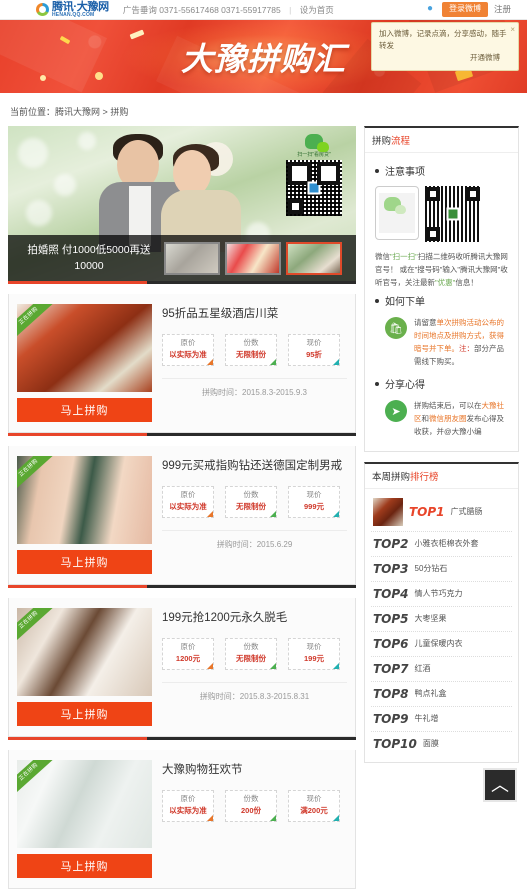 The width and height of the screenshot is (527, 889). What do you see at coordinates (500, 785) in the screenshot?
I see `back-to-top-button: ︿` at bounding box center [500, 785].